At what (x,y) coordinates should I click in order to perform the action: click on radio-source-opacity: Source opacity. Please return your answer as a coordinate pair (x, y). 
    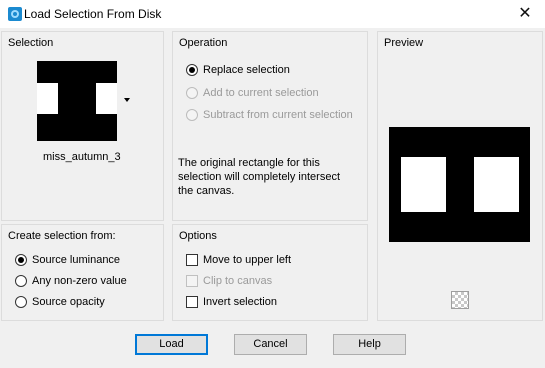
    Looking at the image, I should click on (60, 302).